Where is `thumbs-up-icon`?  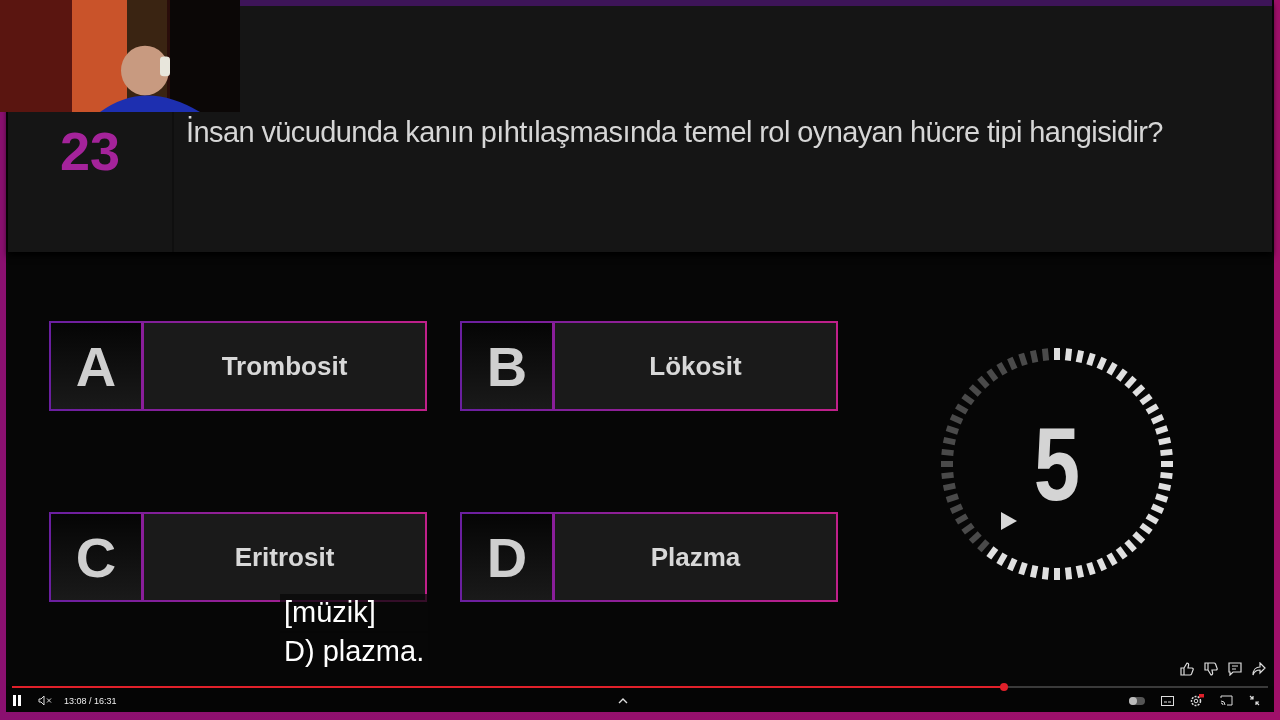
thumbs-up-icon is located at coordinates (1187, 669).